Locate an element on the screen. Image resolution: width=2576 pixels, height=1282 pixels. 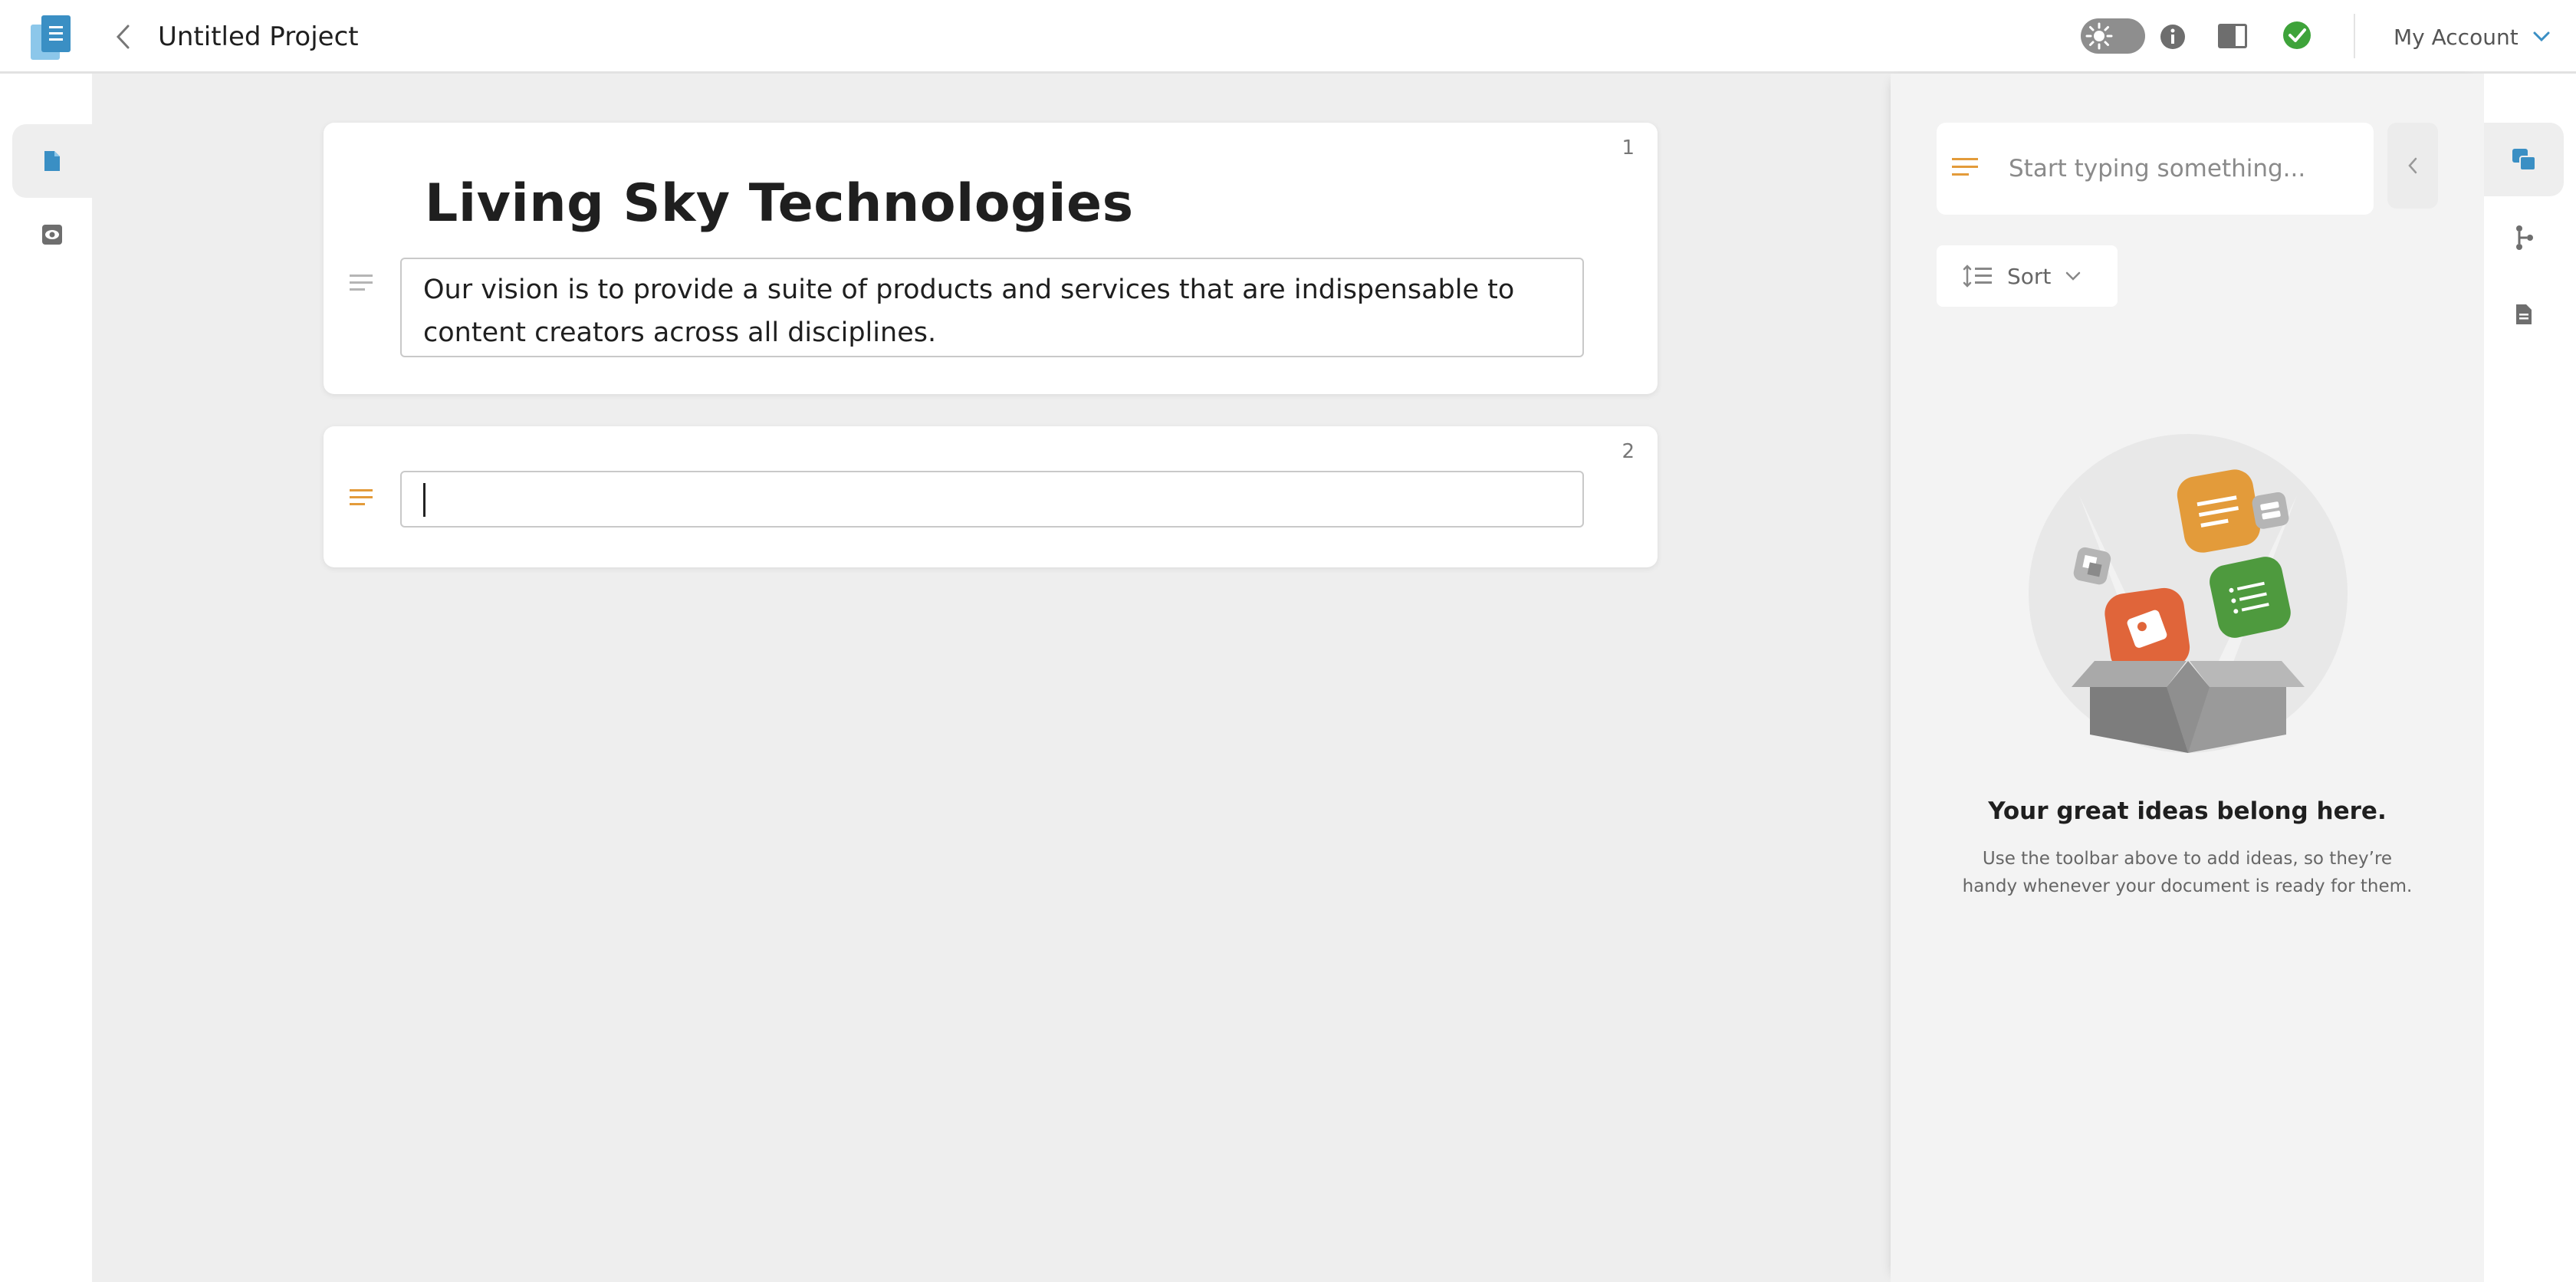
top-bar: Untitled Project My Account is located at coordinates (1288, 37).